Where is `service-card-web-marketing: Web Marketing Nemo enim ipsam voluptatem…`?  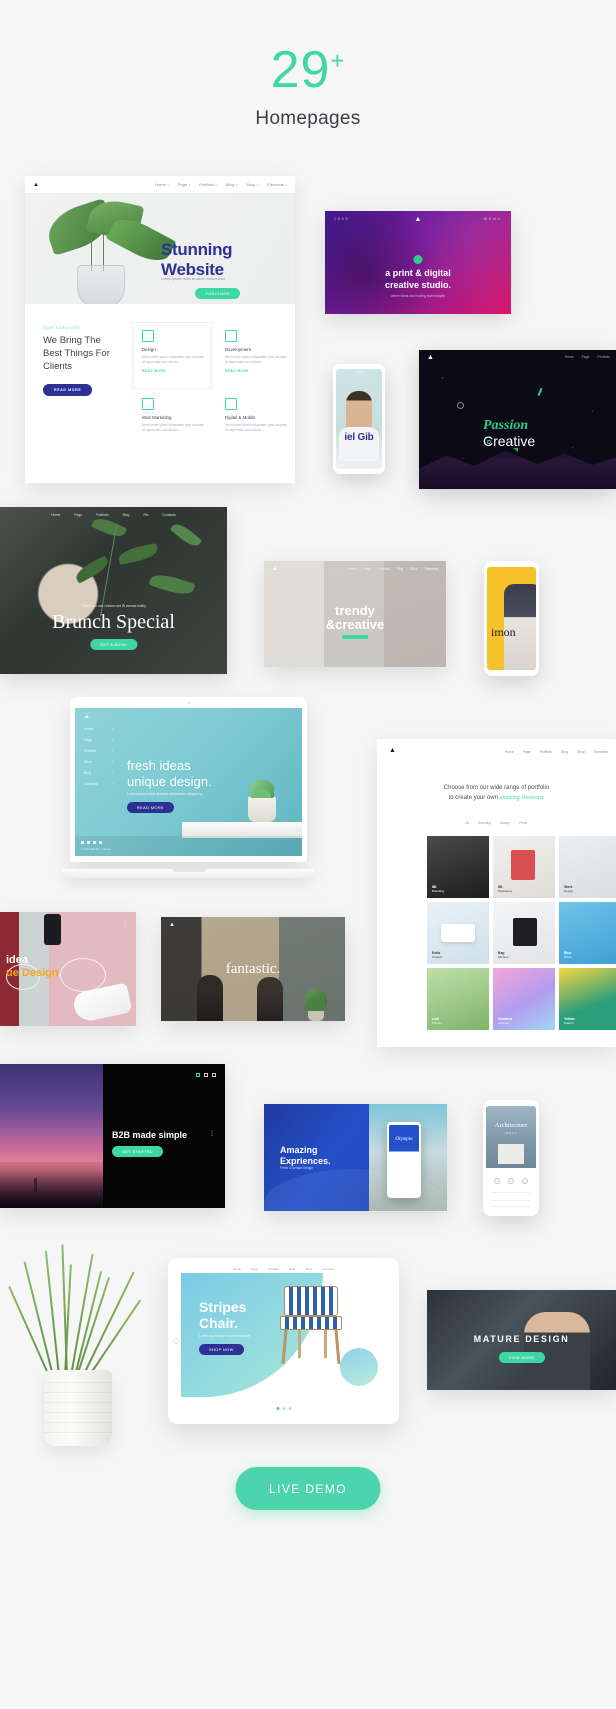 service-card-web-marketing: Web Marketing Nemo enim ipsam voluptatem… is located at coordinates (173, 415).